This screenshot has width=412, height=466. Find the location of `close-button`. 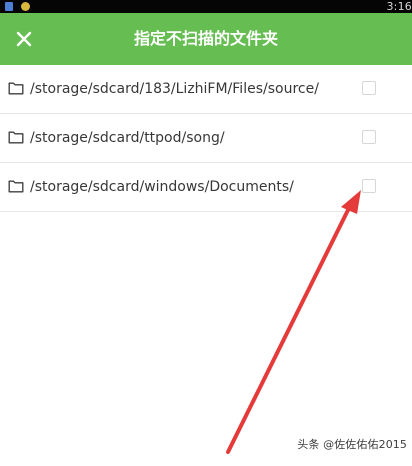

close-button is located at coordinates (24, 39).